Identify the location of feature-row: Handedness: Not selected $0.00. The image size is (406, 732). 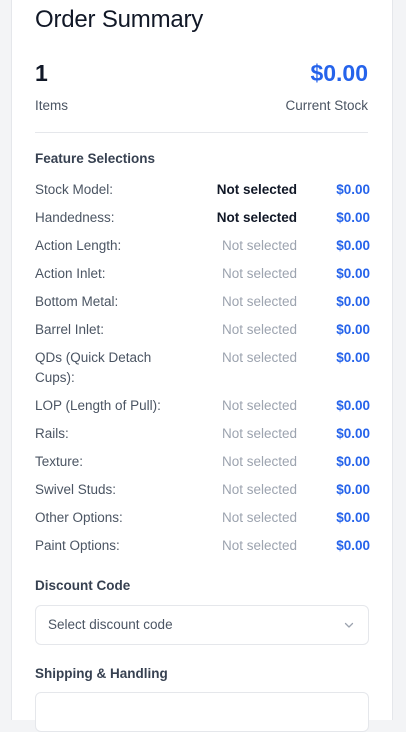
(202, 218).